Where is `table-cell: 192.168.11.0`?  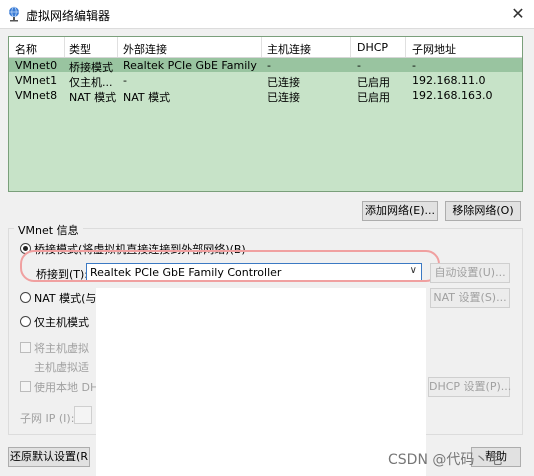 table-cell: 192.168.11.0 is located at coordinates (449, 80).